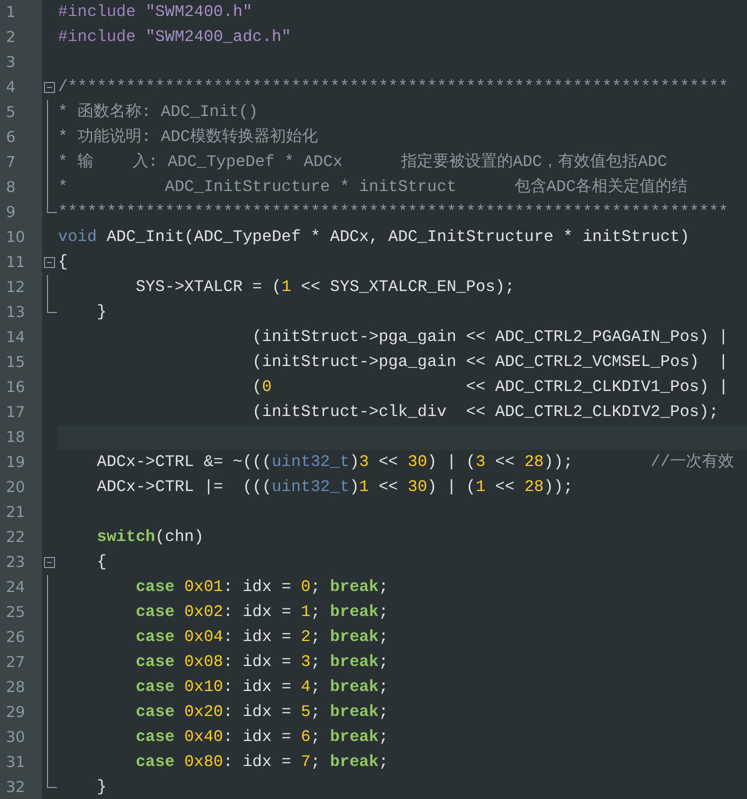 This screenshot has height=799, width=747. What do you see at coordinates (155, 12) in the screenshot?
I see `code-line: #include "SWM2400.h"` at bounding box center [155, 12].